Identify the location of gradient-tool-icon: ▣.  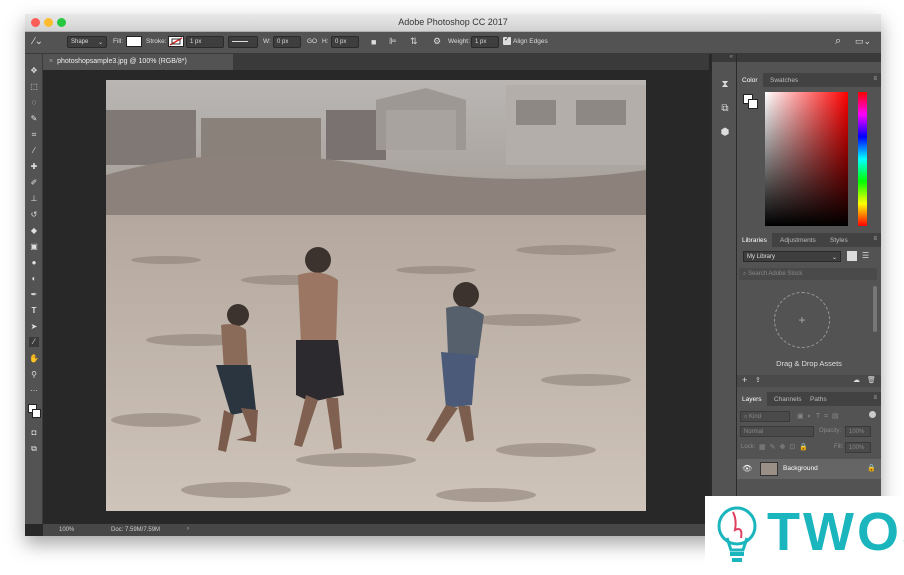
(34, 247).